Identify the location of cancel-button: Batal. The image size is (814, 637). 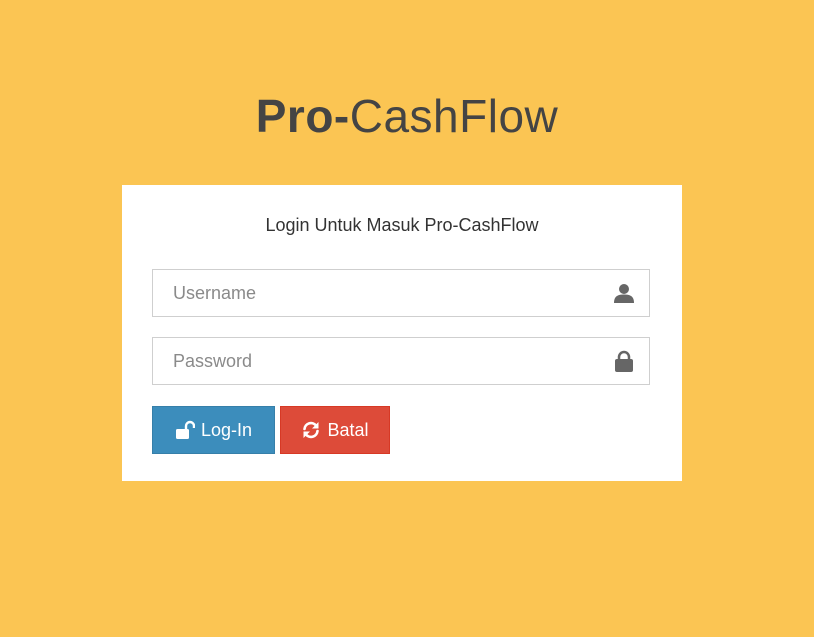
(335, 430).